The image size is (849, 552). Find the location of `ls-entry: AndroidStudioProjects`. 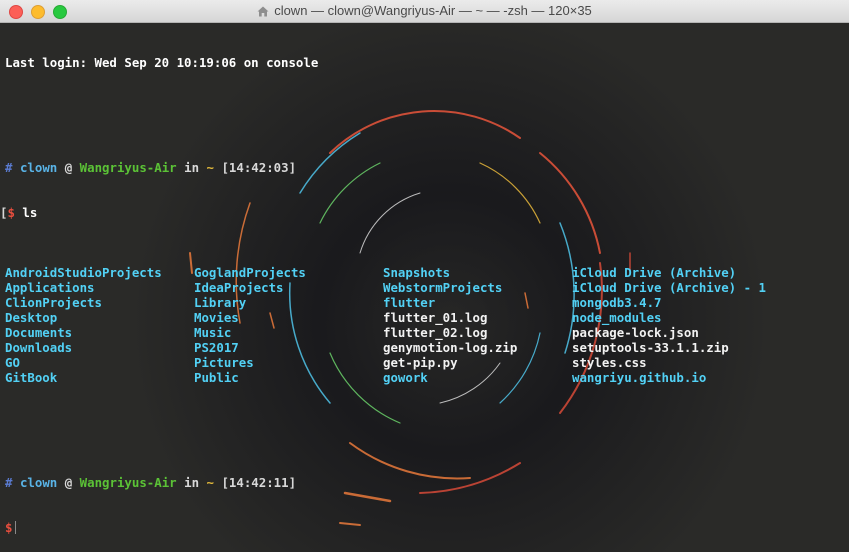

ls-entry: AndroidStudioProjects is located at coordinates (83, 272).